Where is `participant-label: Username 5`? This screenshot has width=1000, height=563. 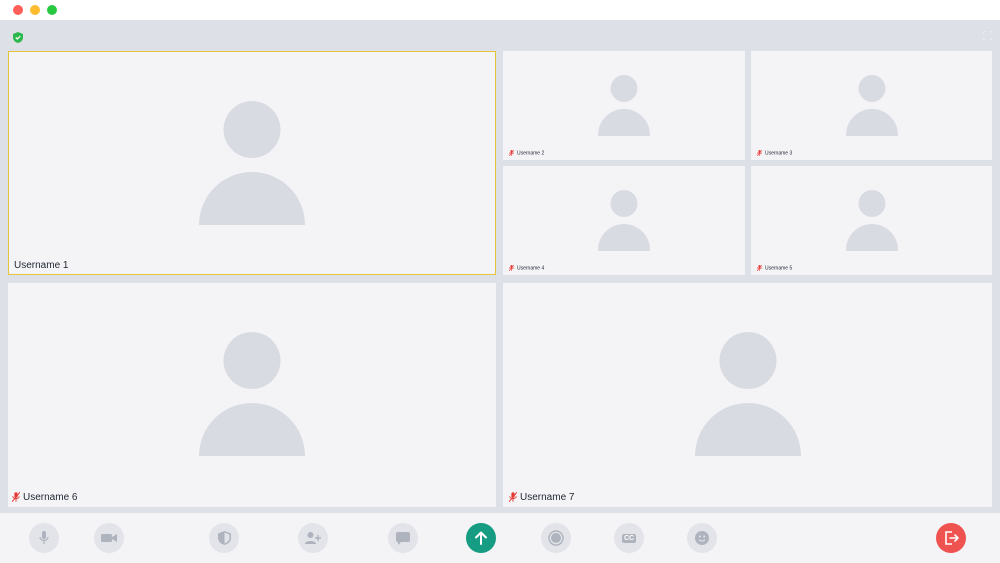 participant-label: Username 5 is located at coordinates (775, 267).